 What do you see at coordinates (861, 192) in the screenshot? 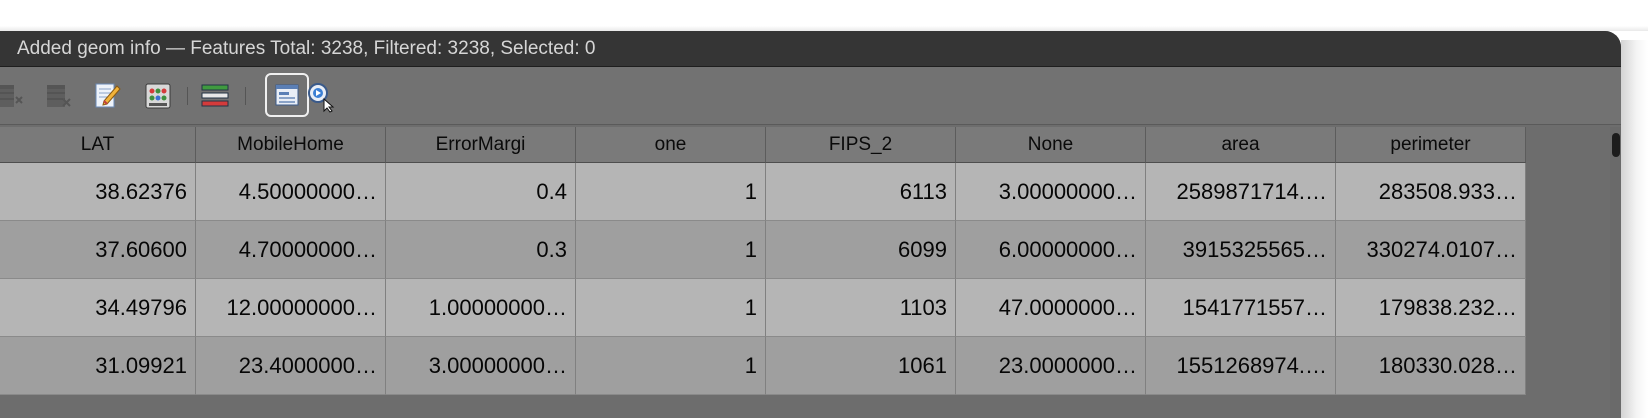
I see `table-cell: 6113` at bounding box center [861, 192].